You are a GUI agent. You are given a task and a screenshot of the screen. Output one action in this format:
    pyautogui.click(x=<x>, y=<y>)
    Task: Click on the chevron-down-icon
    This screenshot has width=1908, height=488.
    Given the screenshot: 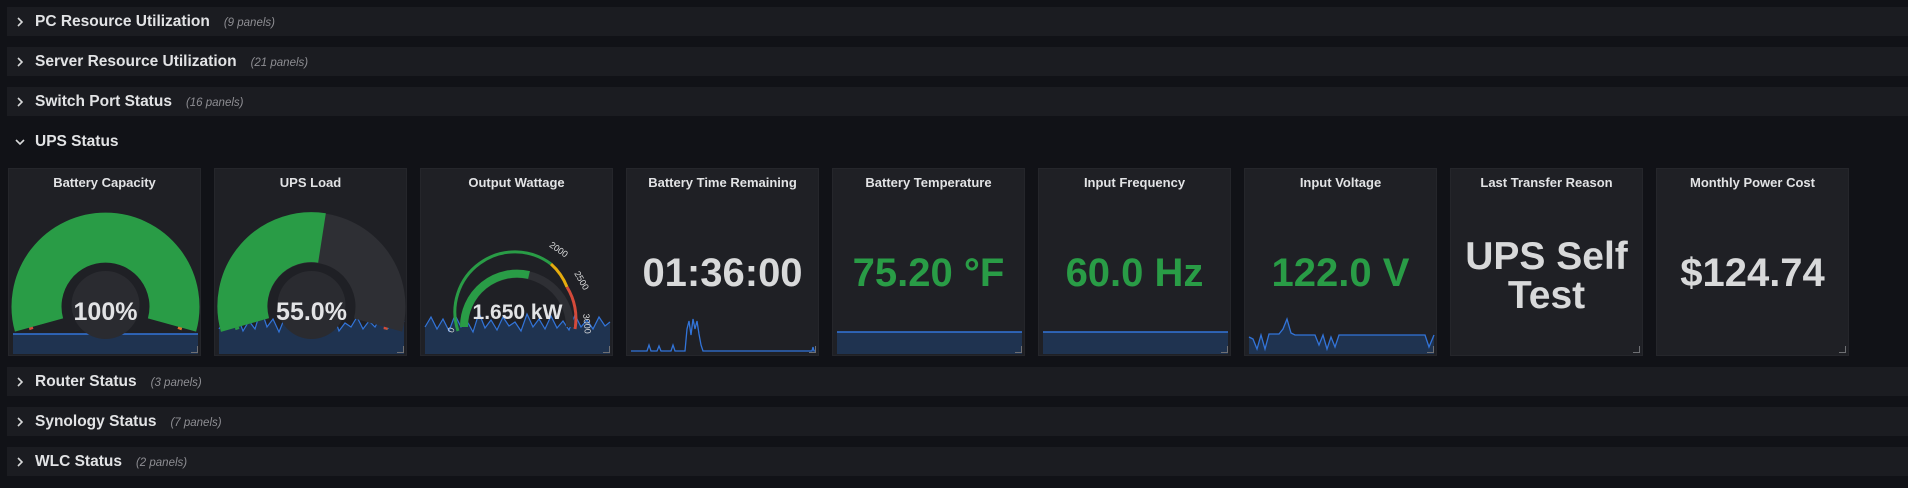 What is the action you would take?
    pyautogui.click(x=20, y=142)
    